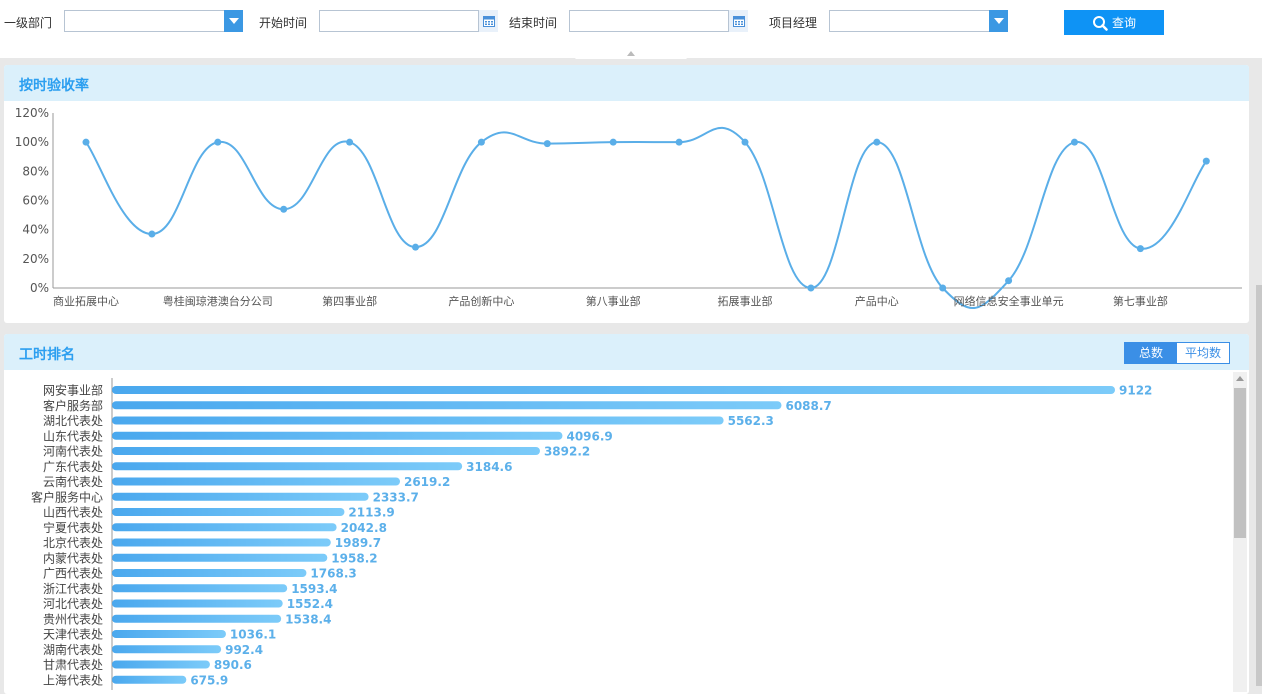  Describe the element at coordinates (589, 436) in the screenshot. I see `bar-value-label: 4096.9` at that location.